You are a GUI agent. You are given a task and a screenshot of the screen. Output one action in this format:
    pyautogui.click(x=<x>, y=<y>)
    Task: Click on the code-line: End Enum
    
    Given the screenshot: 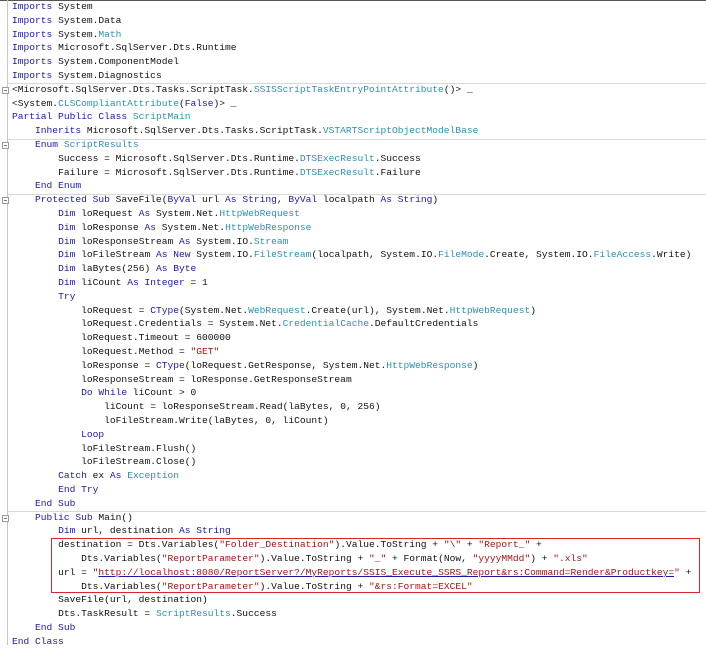 What is the action you would take?
    pyautogui.click(x=58, y=186)
    